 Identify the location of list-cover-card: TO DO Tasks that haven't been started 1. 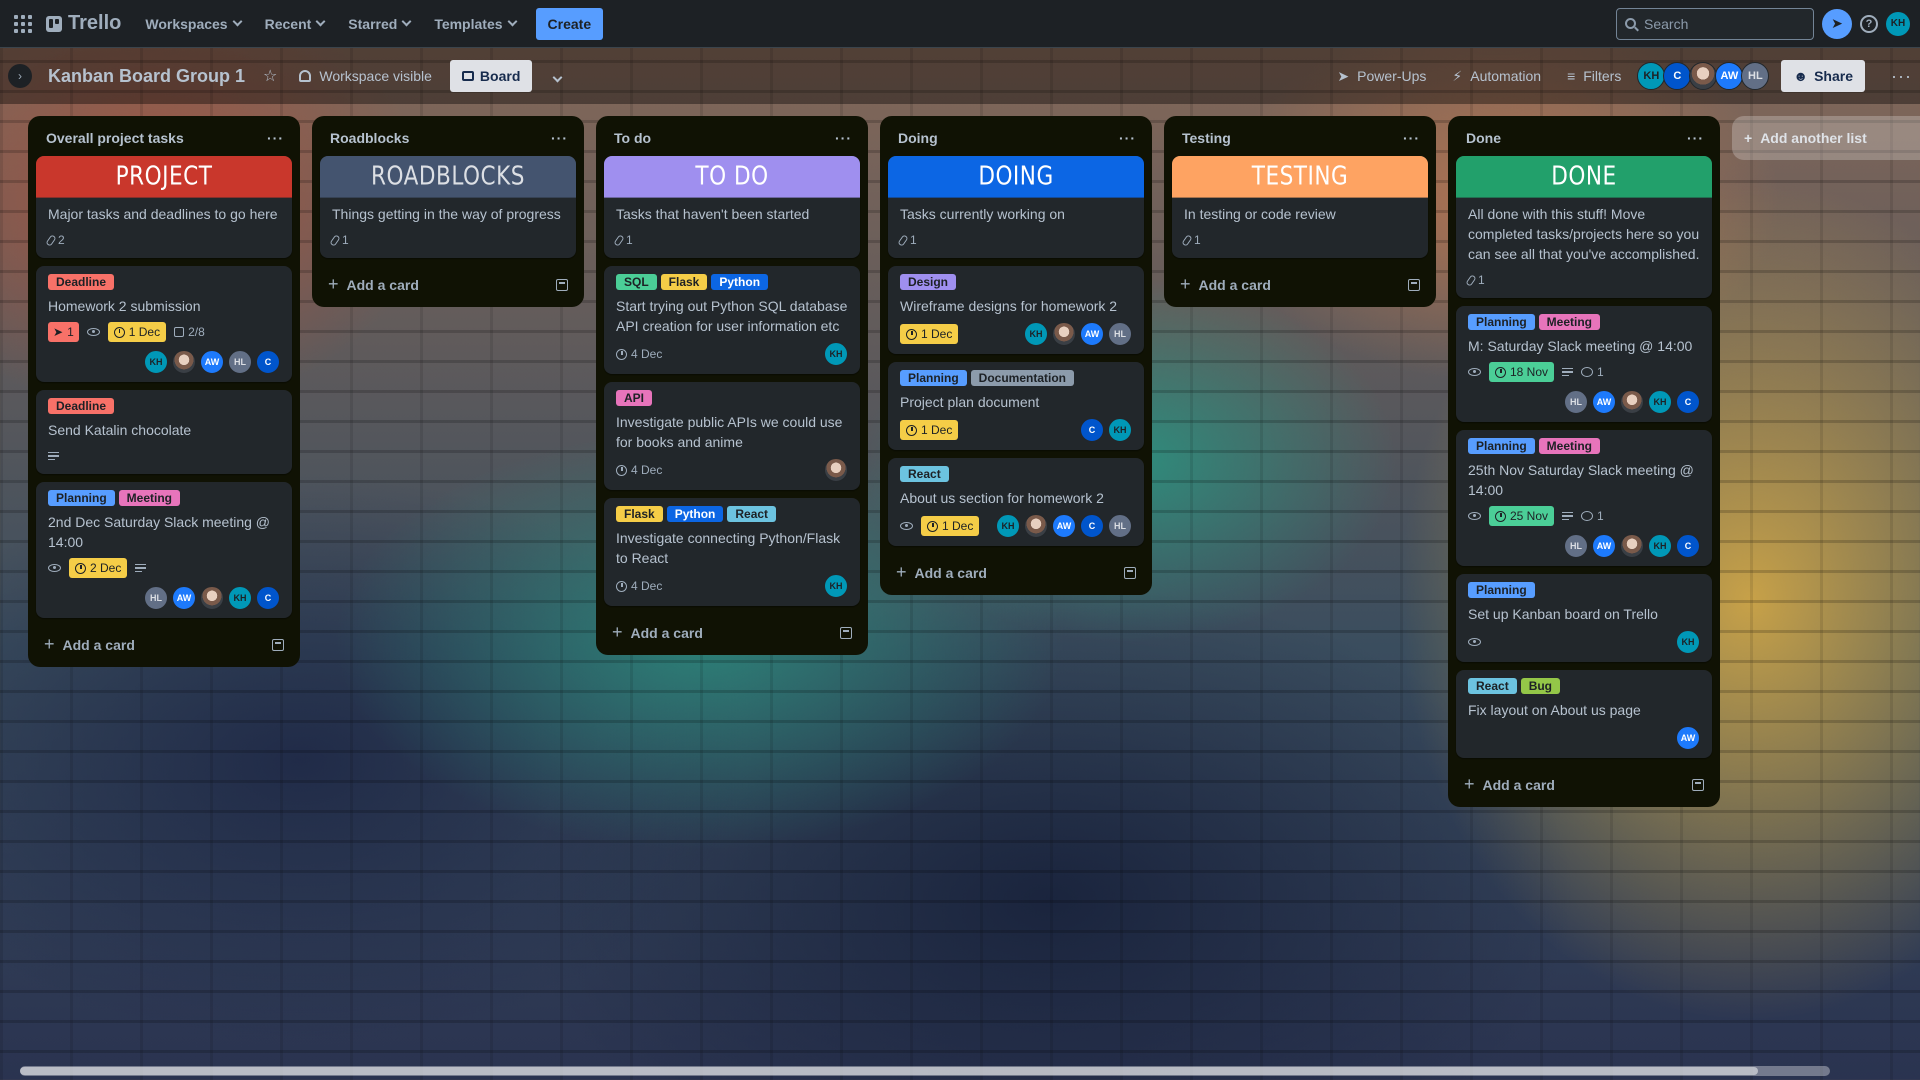
(732, 207).